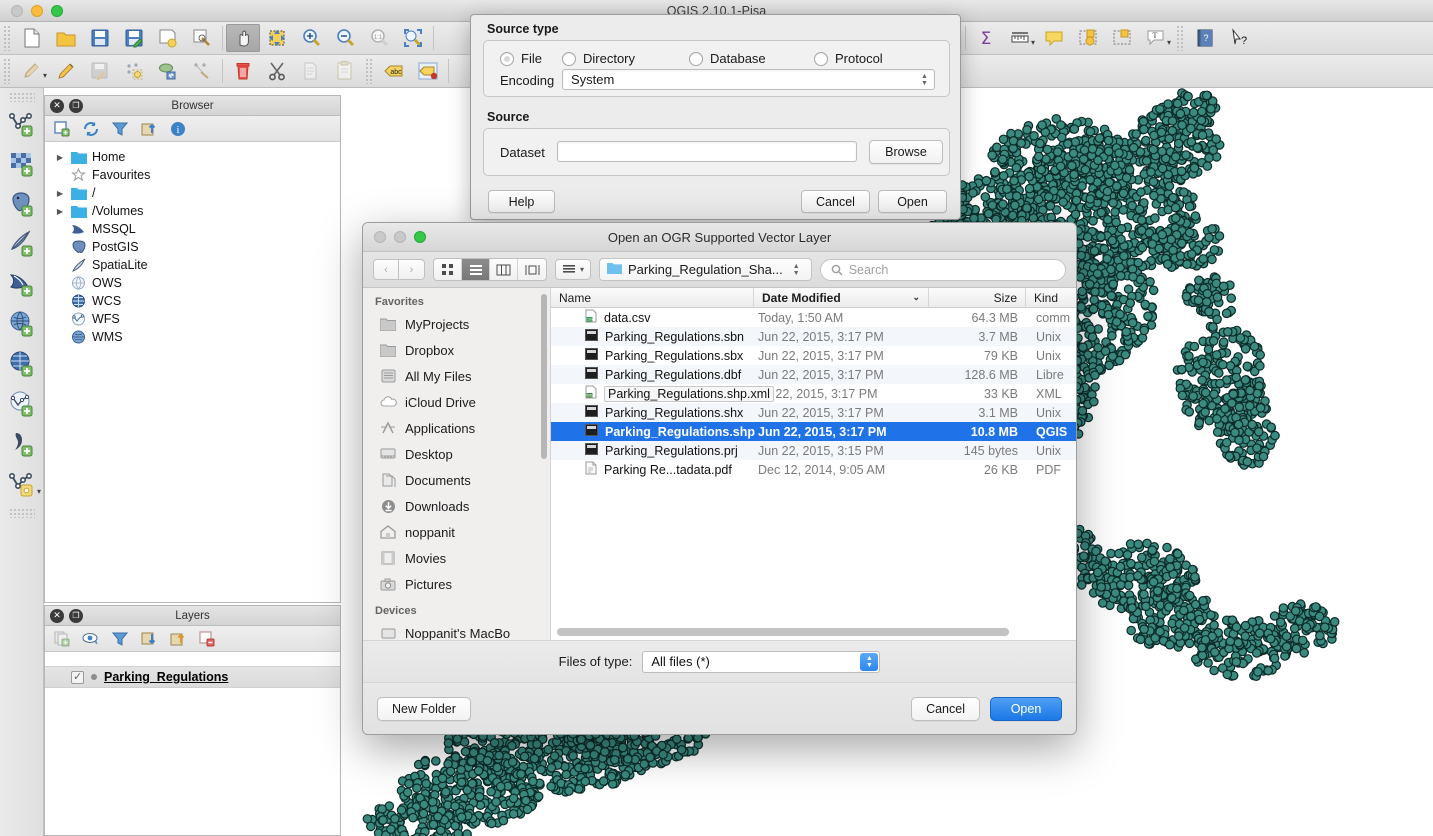 The height and width of the screenshot is (836, 1433). What do you see at coordinates (66, 38) in the screenshot?
I see `open-project-icon` at bounding box center [66, 38].